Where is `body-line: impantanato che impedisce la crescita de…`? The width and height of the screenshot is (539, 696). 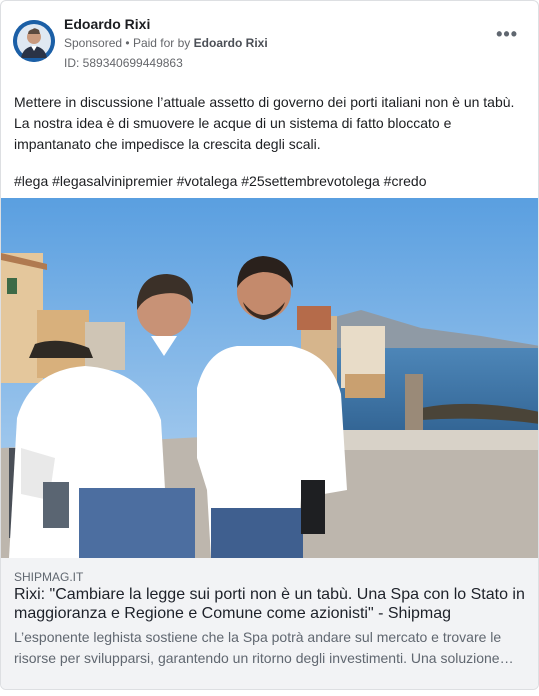 body-line: impantanato che impedisce la crescita de… is located at coordinates (167, 144).